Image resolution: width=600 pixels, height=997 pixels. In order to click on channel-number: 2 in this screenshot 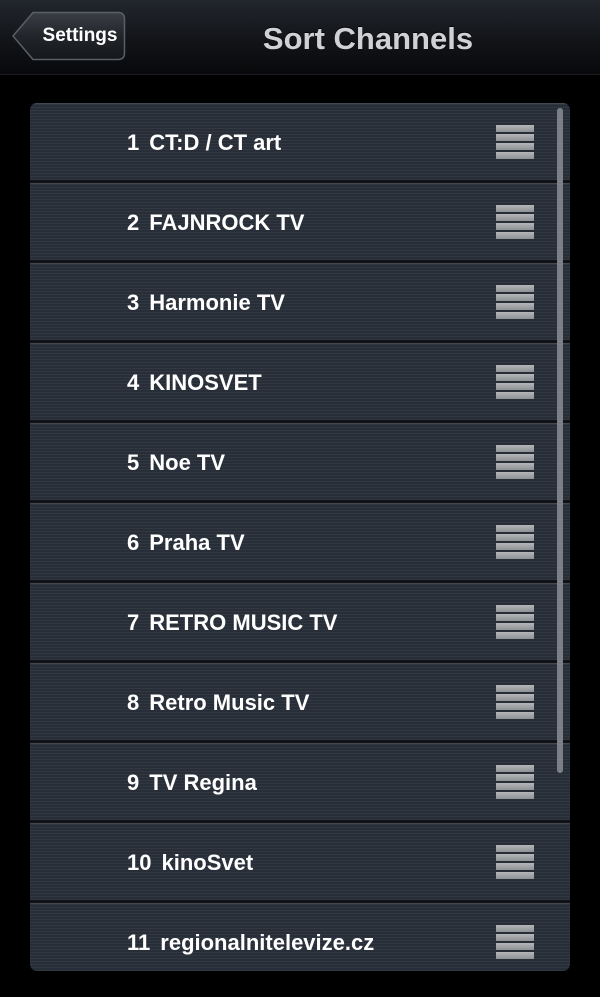, I will do `click(133, 222)`.